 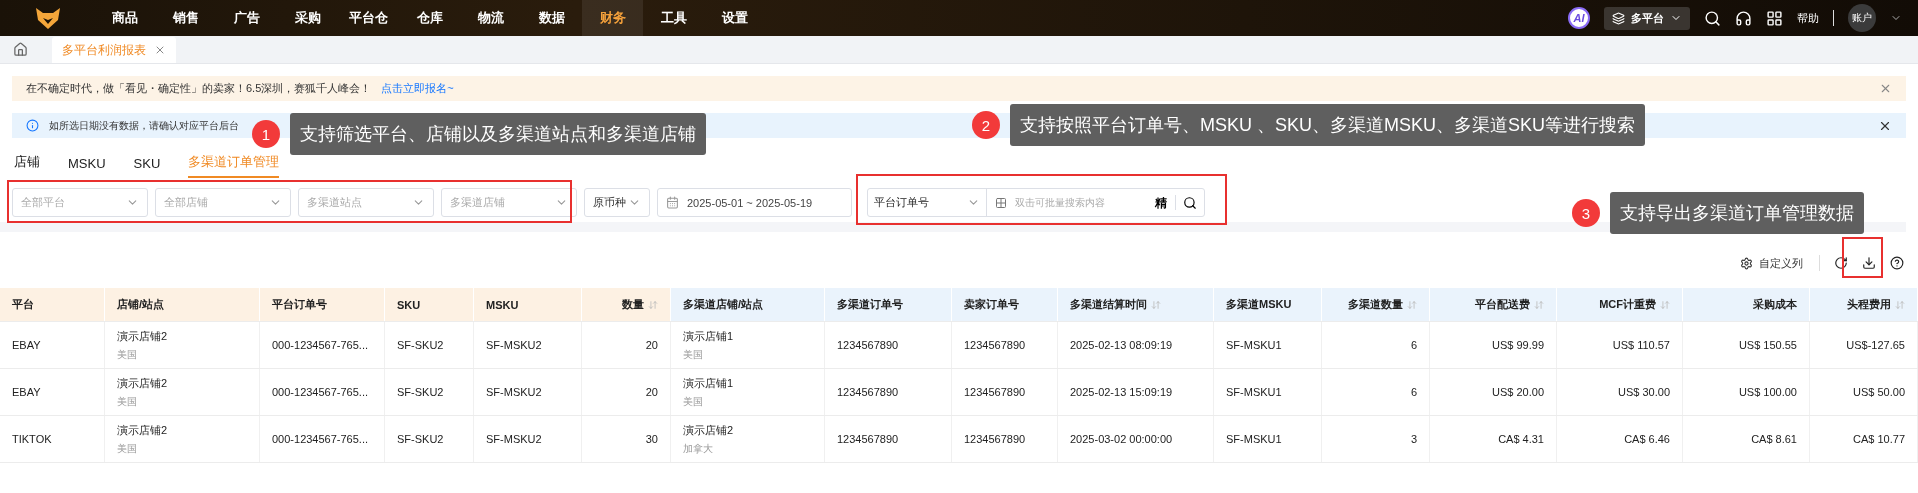 I want to click on help-link: 帮助, so click(x=1808, y=18).